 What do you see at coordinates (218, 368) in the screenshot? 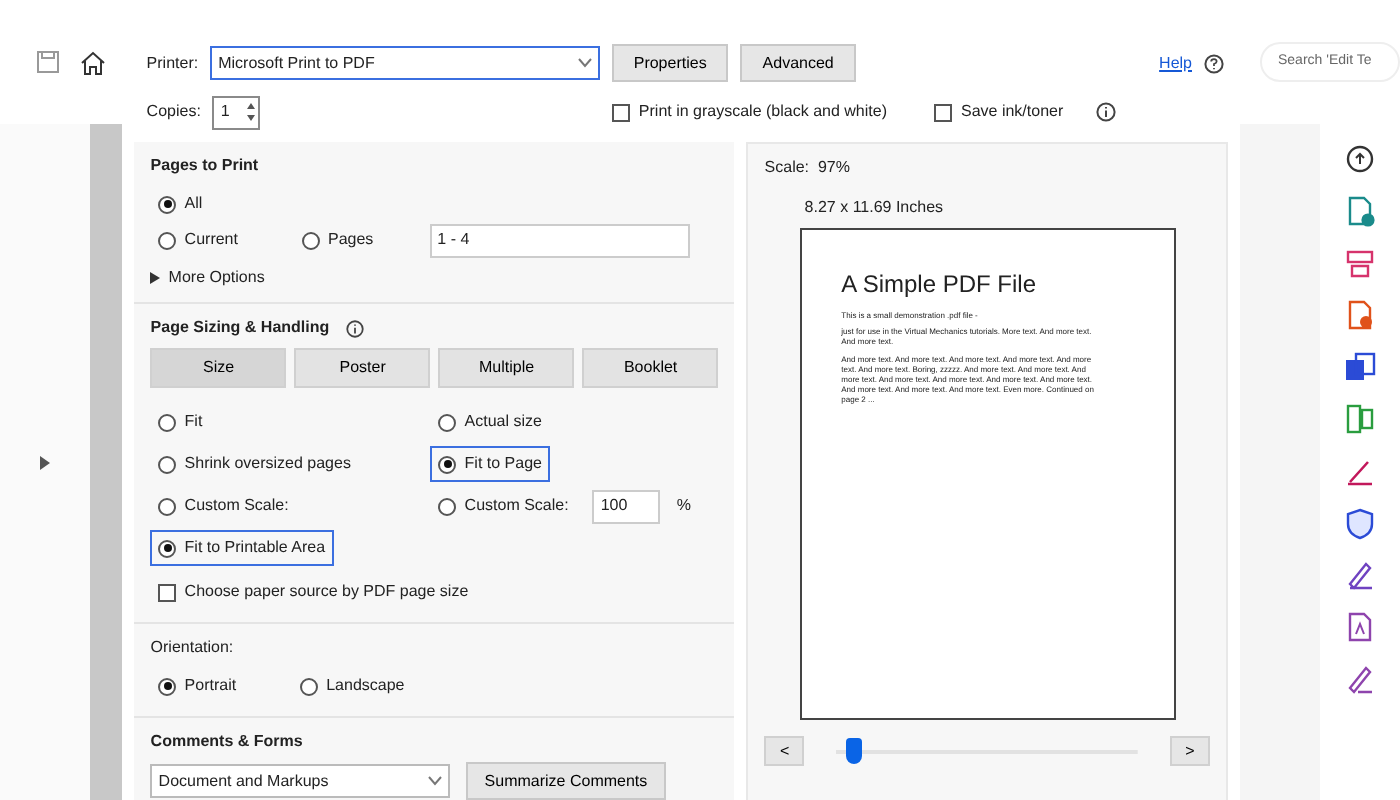
I see `tab: Size` at bounding box center [218, 368].